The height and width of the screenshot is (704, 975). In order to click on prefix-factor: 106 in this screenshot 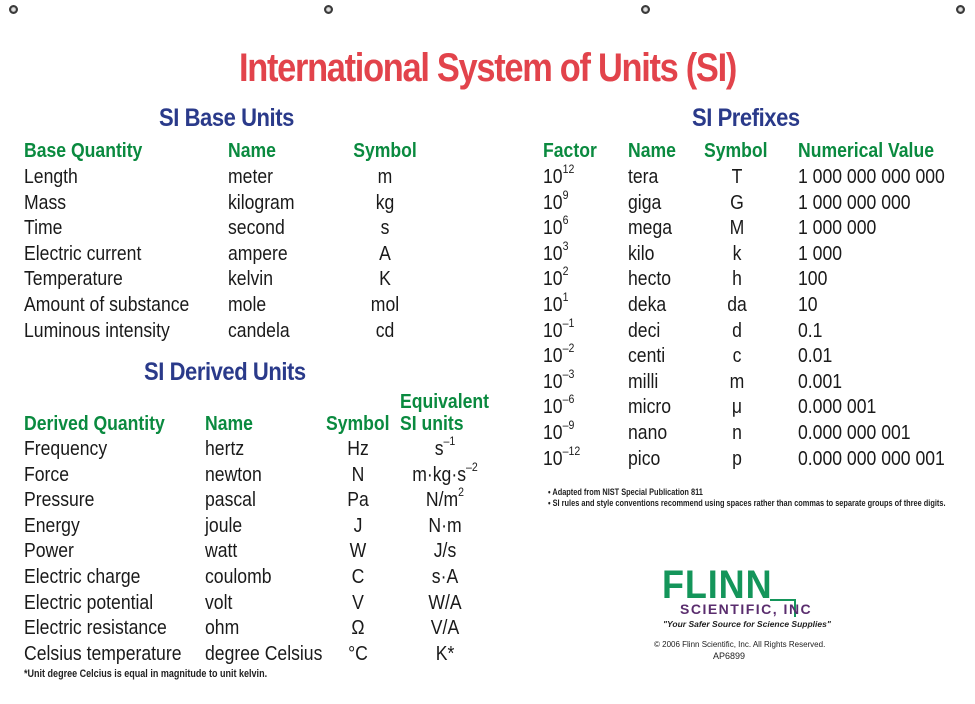, I will do `click(555, 227)`.